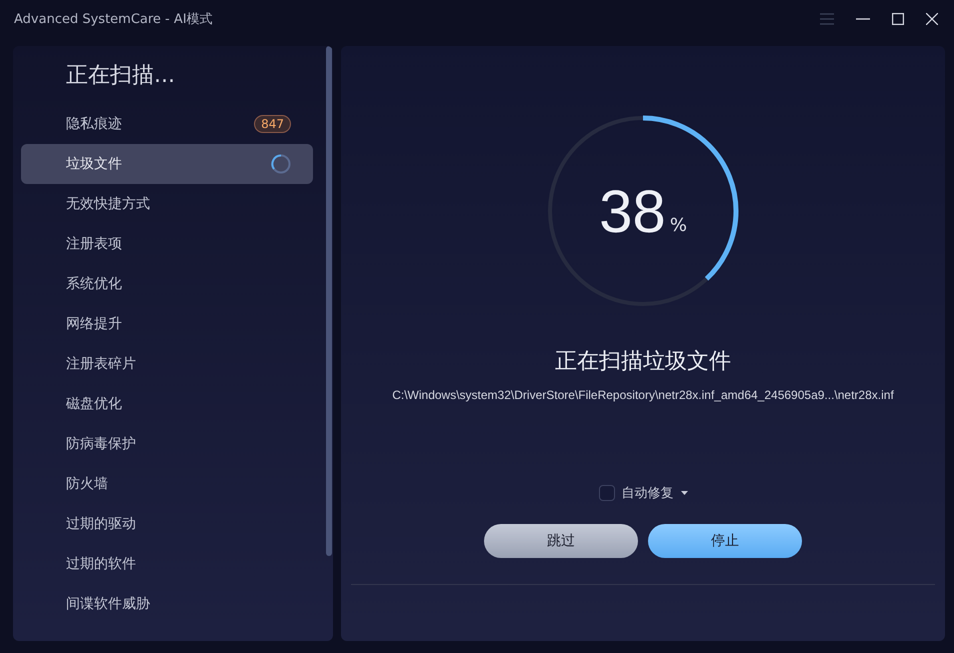  Describe the element at coordinates (648, 493) in the screenshot. I see `auto-fix-label: 自动修复` at that location.